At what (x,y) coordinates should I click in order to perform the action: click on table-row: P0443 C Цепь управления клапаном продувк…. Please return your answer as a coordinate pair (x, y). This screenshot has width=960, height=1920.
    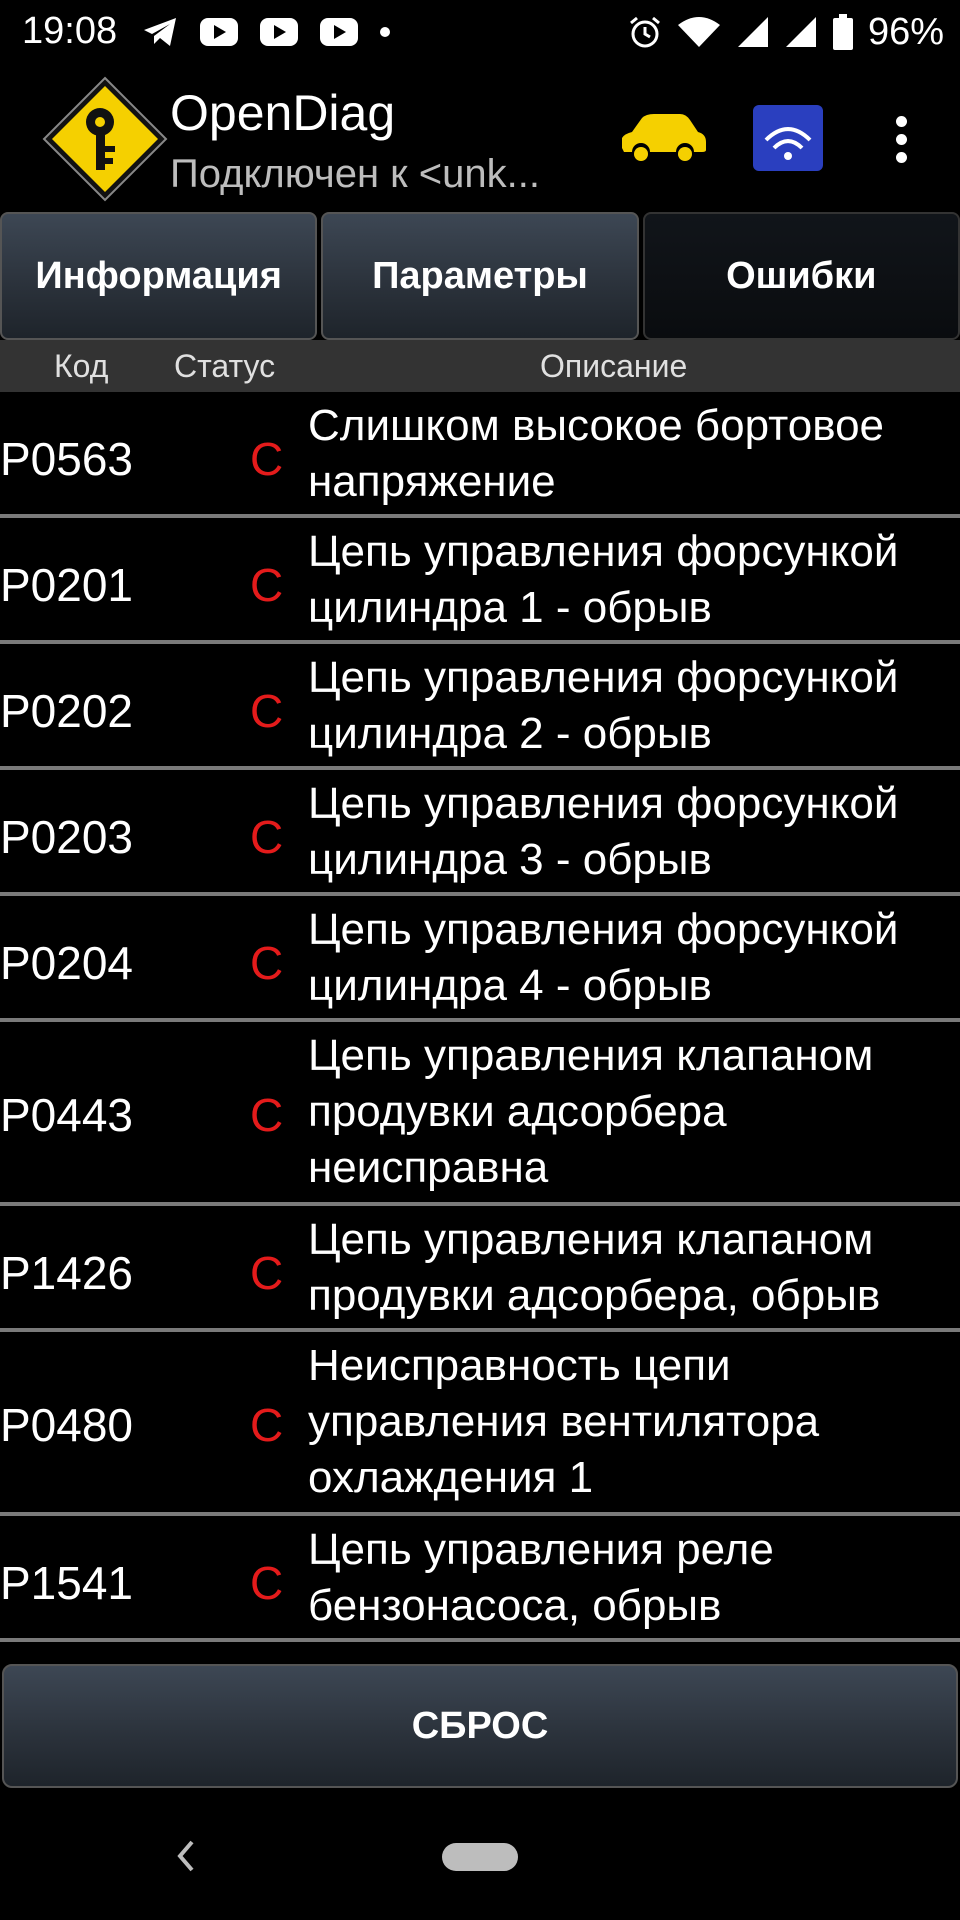
    Looking at the image, I should click on (480, 1114).